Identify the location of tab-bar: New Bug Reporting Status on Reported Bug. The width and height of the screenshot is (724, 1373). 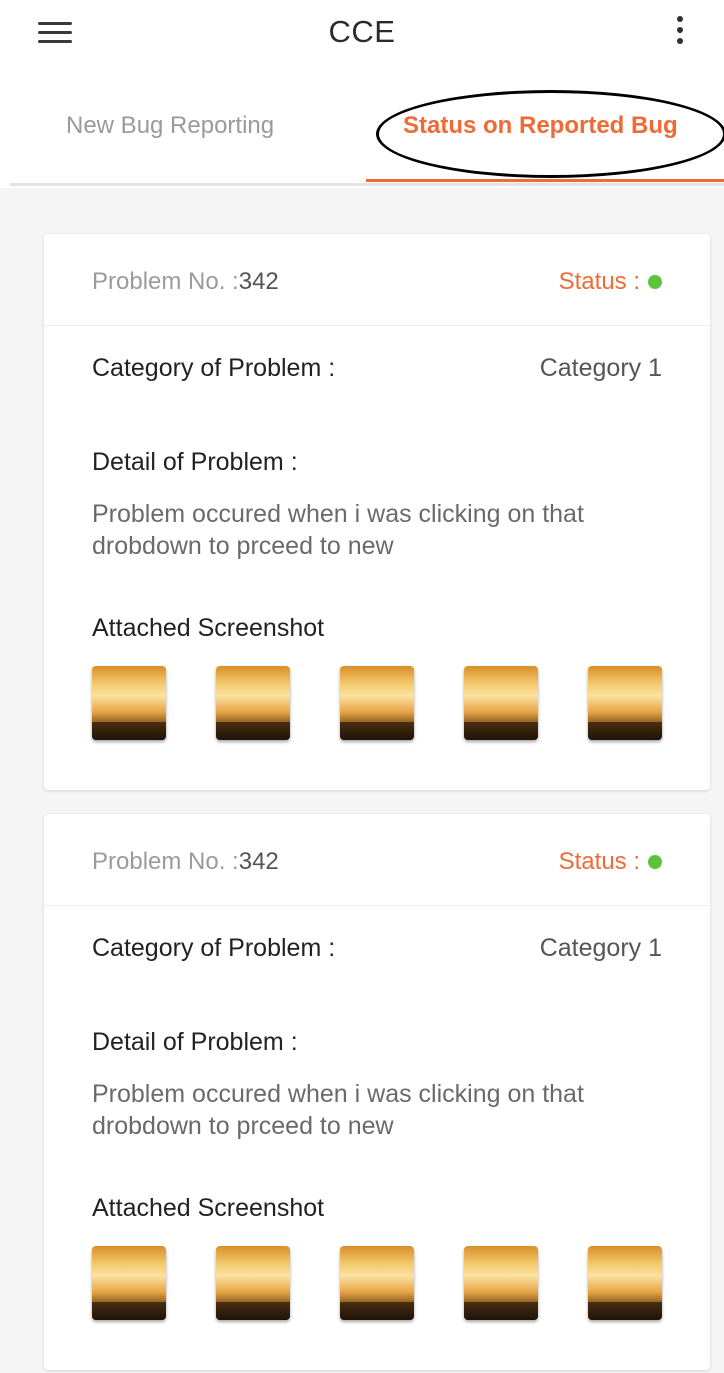
(362, 161).